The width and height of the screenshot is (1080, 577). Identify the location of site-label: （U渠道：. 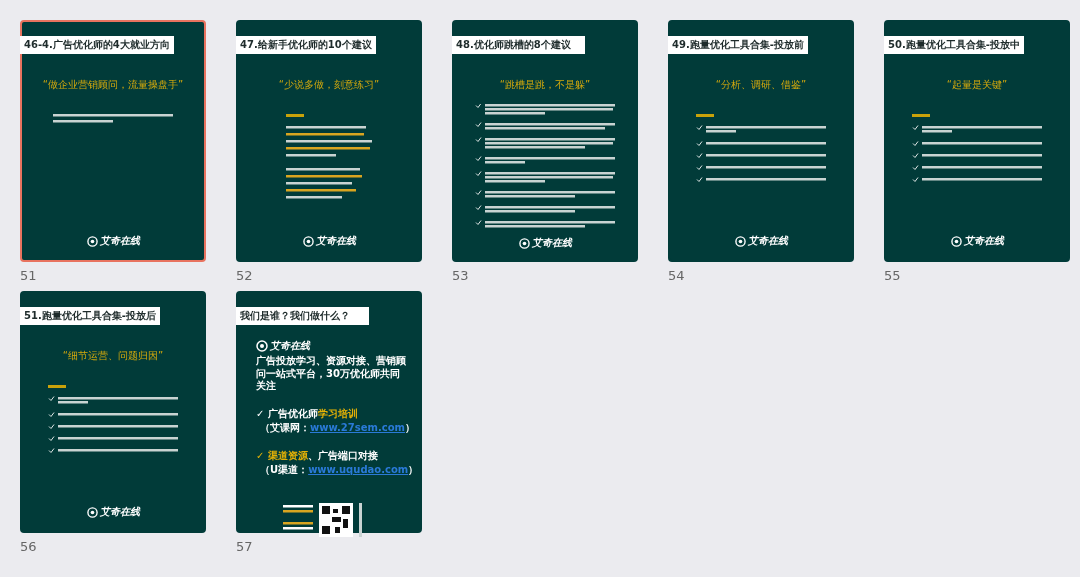
(284, 469).